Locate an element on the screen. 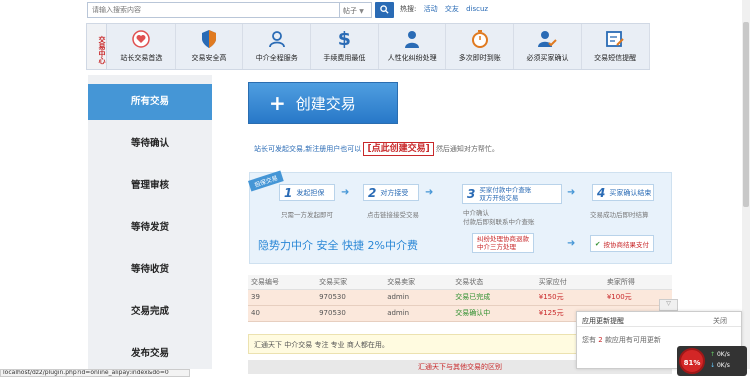 The width and height of the screenshot is (750, 377). notice-suffix: 然后通知对方帮忙。 is located at coordinates (467, 149).